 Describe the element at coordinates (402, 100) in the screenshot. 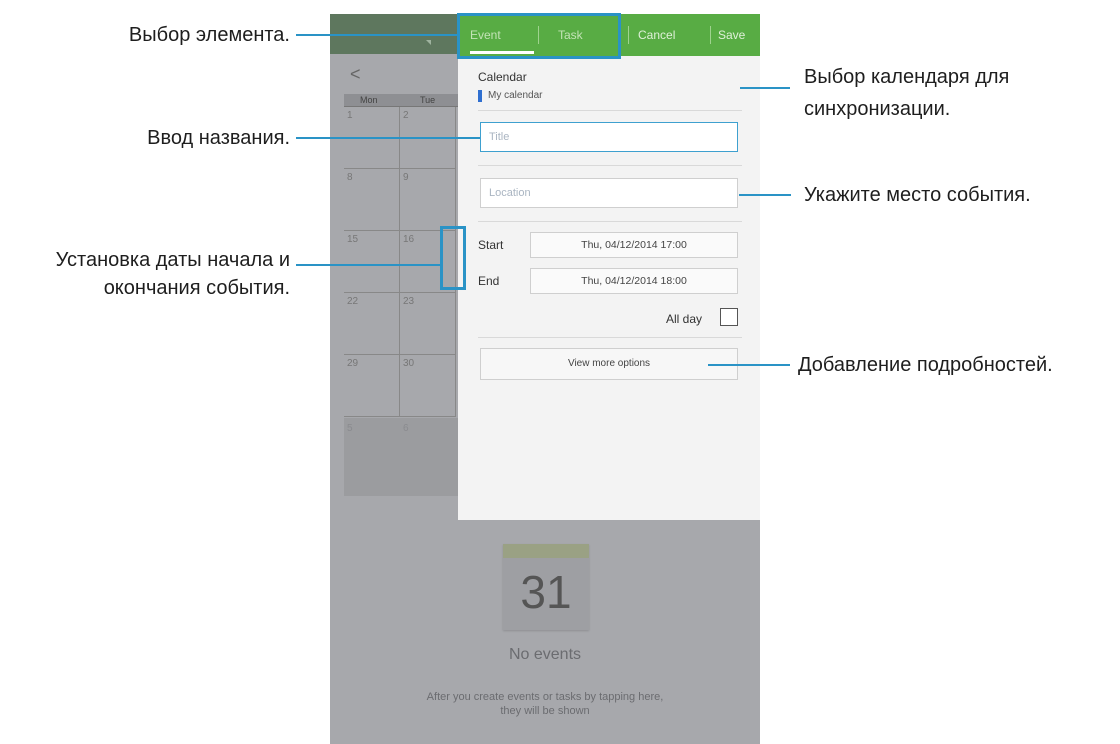

I see `weekday-header: Mon Tue` at that location.